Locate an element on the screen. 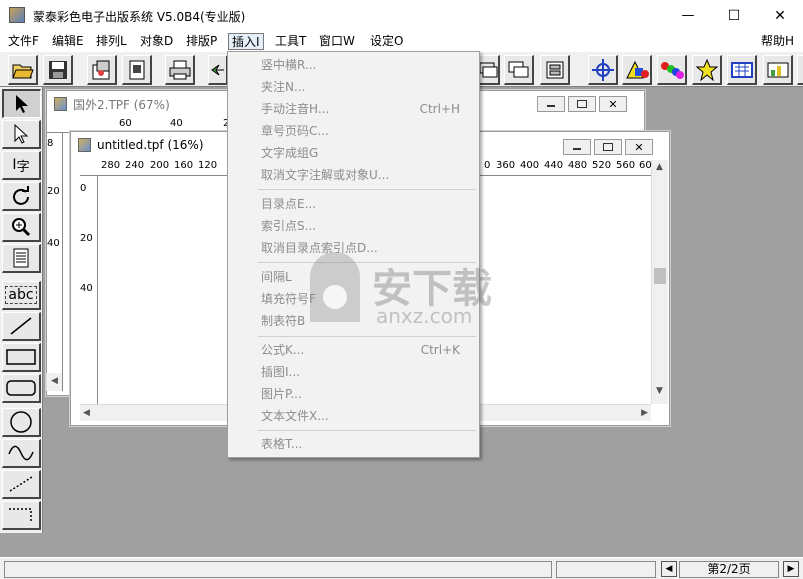  star-icon is located at coordinates (706, 69).